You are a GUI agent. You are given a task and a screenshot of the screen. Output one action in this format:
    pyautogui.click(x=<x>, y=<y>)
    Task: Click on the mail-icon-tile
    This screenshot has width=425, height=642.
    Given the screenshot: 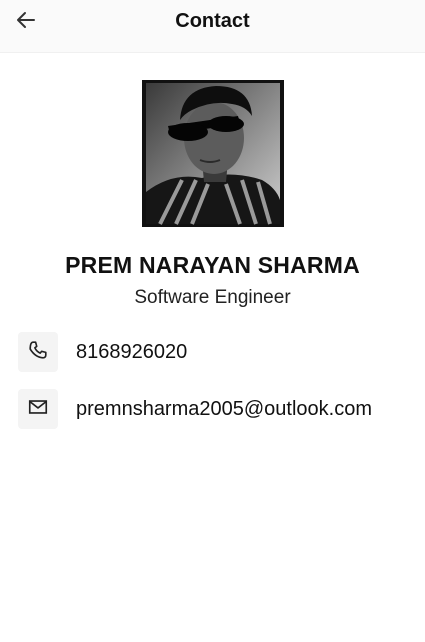 What is the action you would take?
    pyautogui.click(x=38, y=409)
    